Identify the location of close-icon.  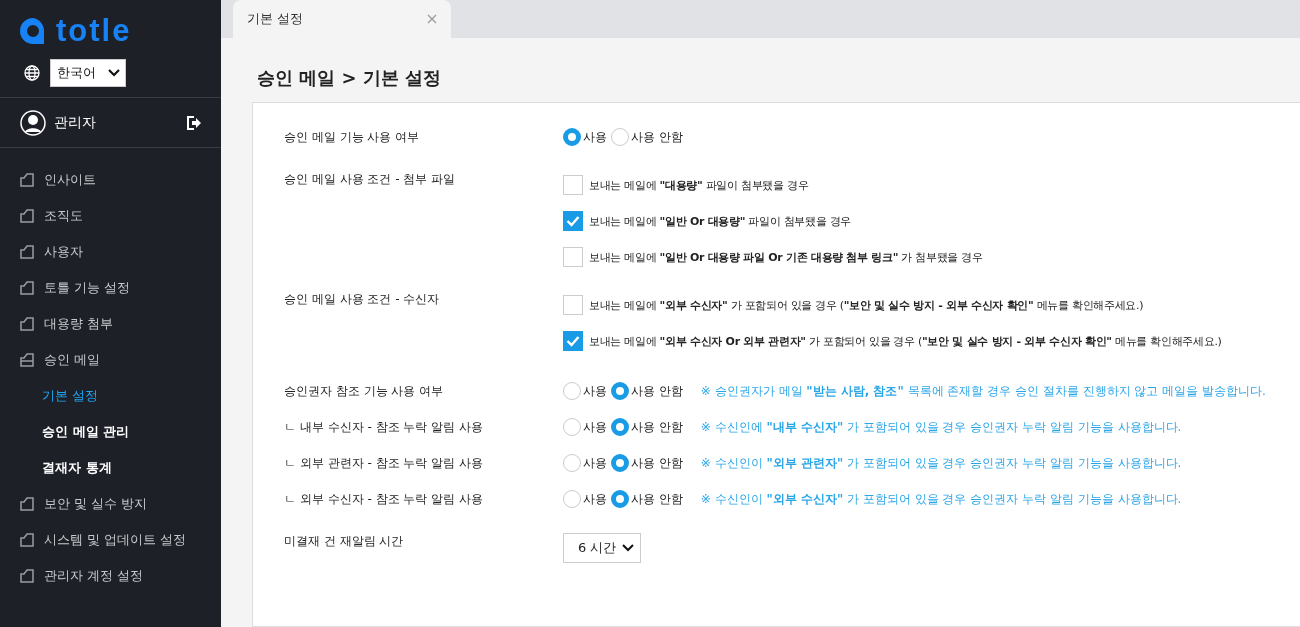
(432, 19).